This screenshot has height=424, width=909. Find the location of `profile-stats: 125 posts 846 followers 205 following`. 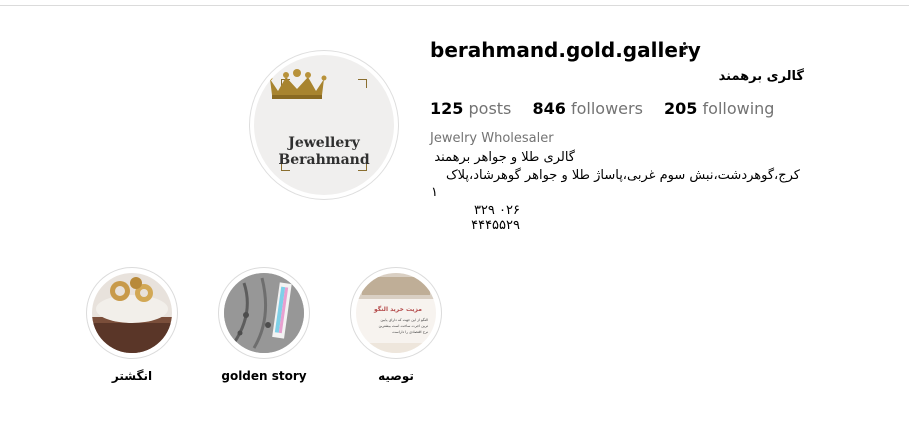

profile-stats: 125 posts 846 followers 205 following is located at coordinates (610, 108).